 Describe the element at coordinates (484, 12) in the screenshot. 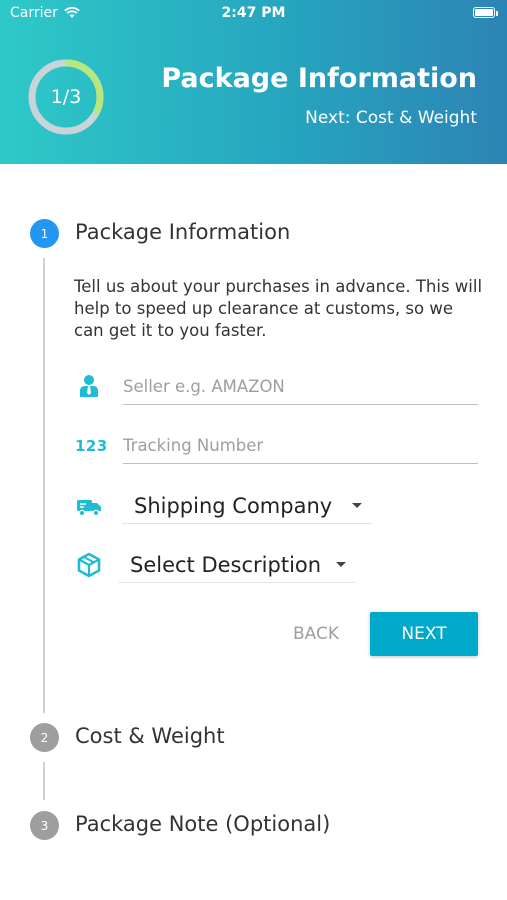

I see `battery-icon` at that location.